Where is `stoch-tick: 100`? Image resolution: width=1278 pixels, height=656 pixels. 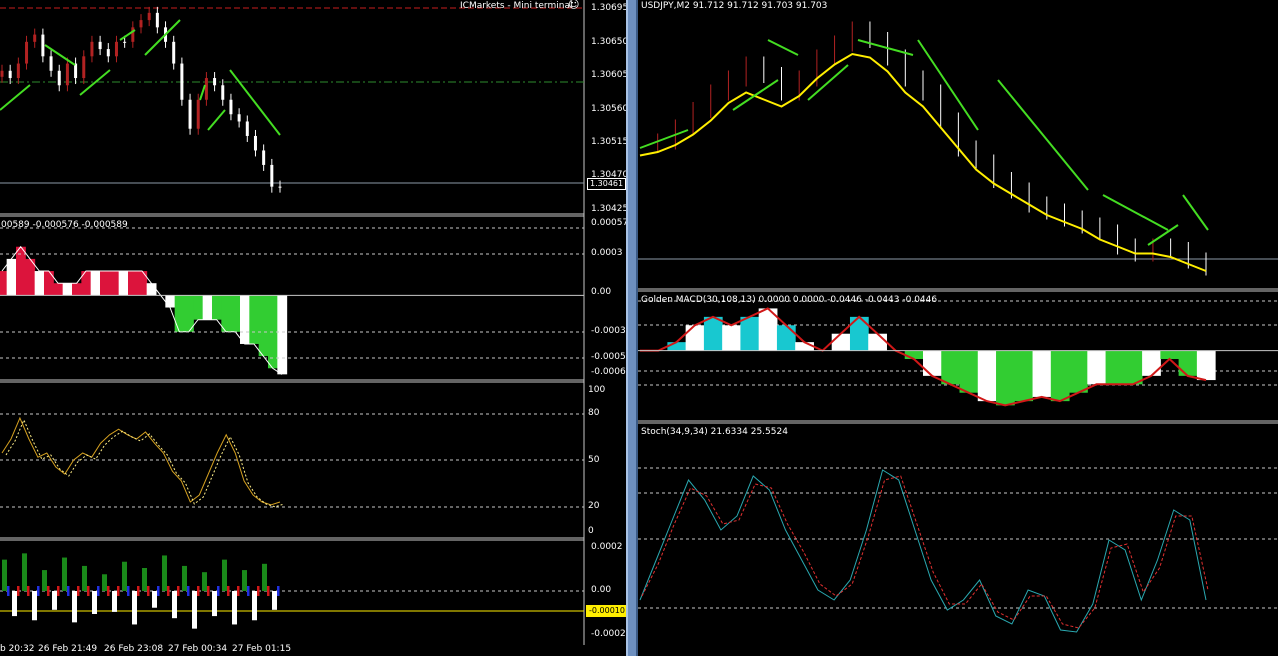 stoch-tick: 100 is located at coordinates (597, 390).